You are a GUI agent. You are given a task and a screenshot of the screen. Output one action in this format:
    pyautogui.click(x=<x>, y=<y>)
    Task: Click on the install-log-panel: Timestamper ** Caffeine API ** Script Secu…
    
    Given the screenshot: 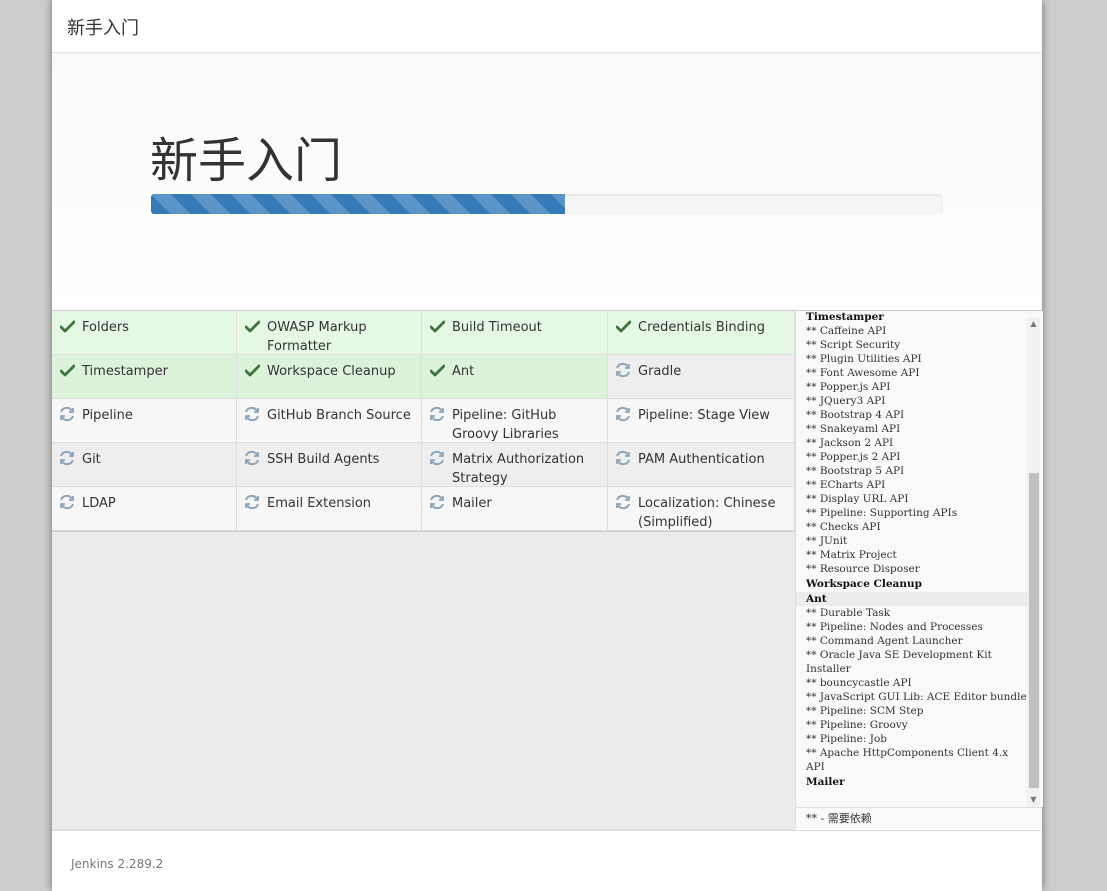 What is the action you would take?
    pyautogui.click(x=919, y=559)
    